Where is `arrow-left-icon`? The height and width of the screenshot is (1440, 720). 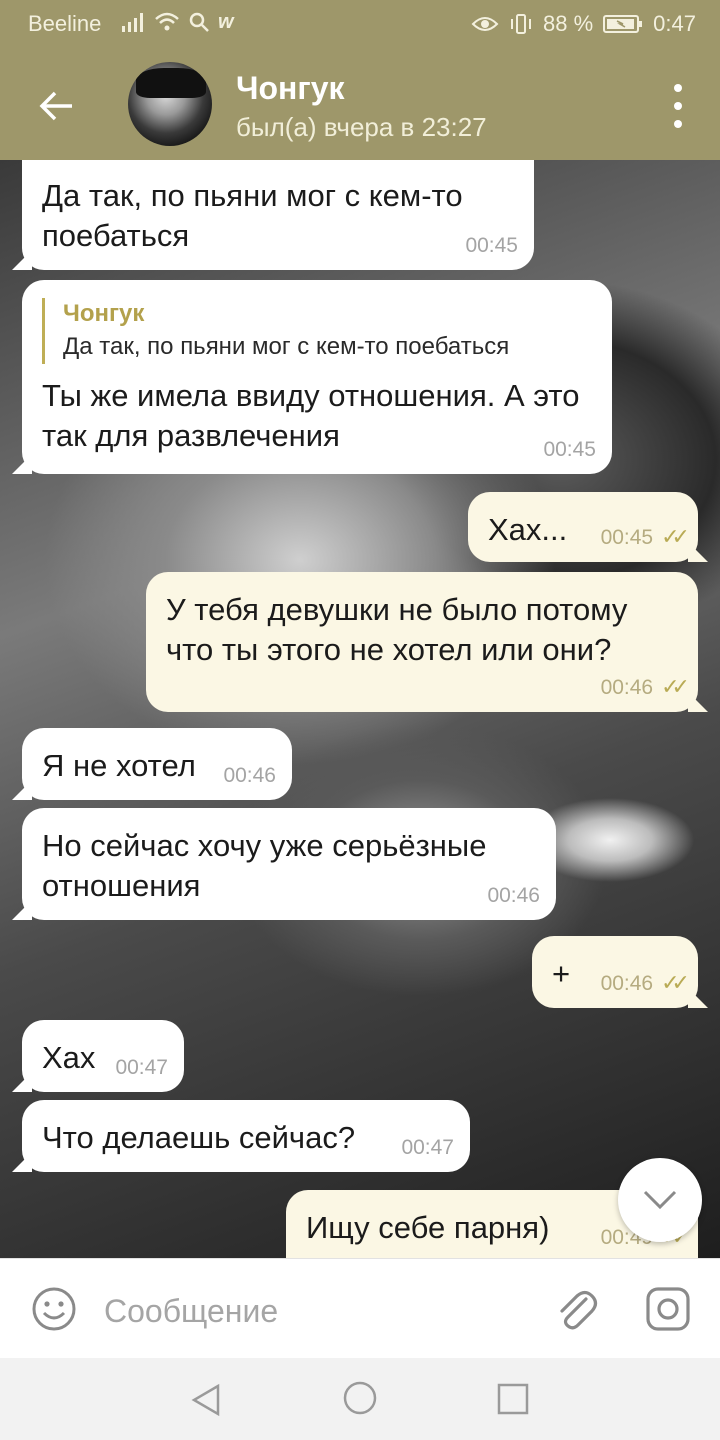
arrow-left-icon is located at coordinates (55, 106).